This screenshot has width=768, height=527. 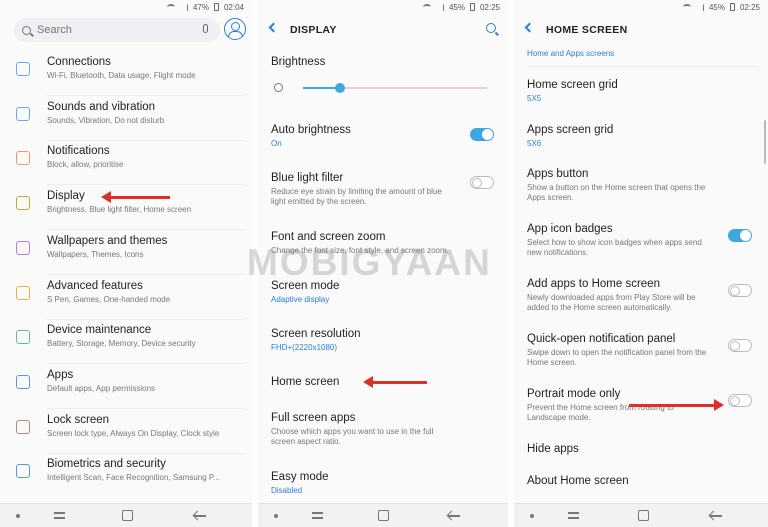 What do you see at coordinates (95, 254) in the screenshot?
I see `settings-item-subtitle: Wallpapers, Themes, Icons` at bounding box center [95, 254].